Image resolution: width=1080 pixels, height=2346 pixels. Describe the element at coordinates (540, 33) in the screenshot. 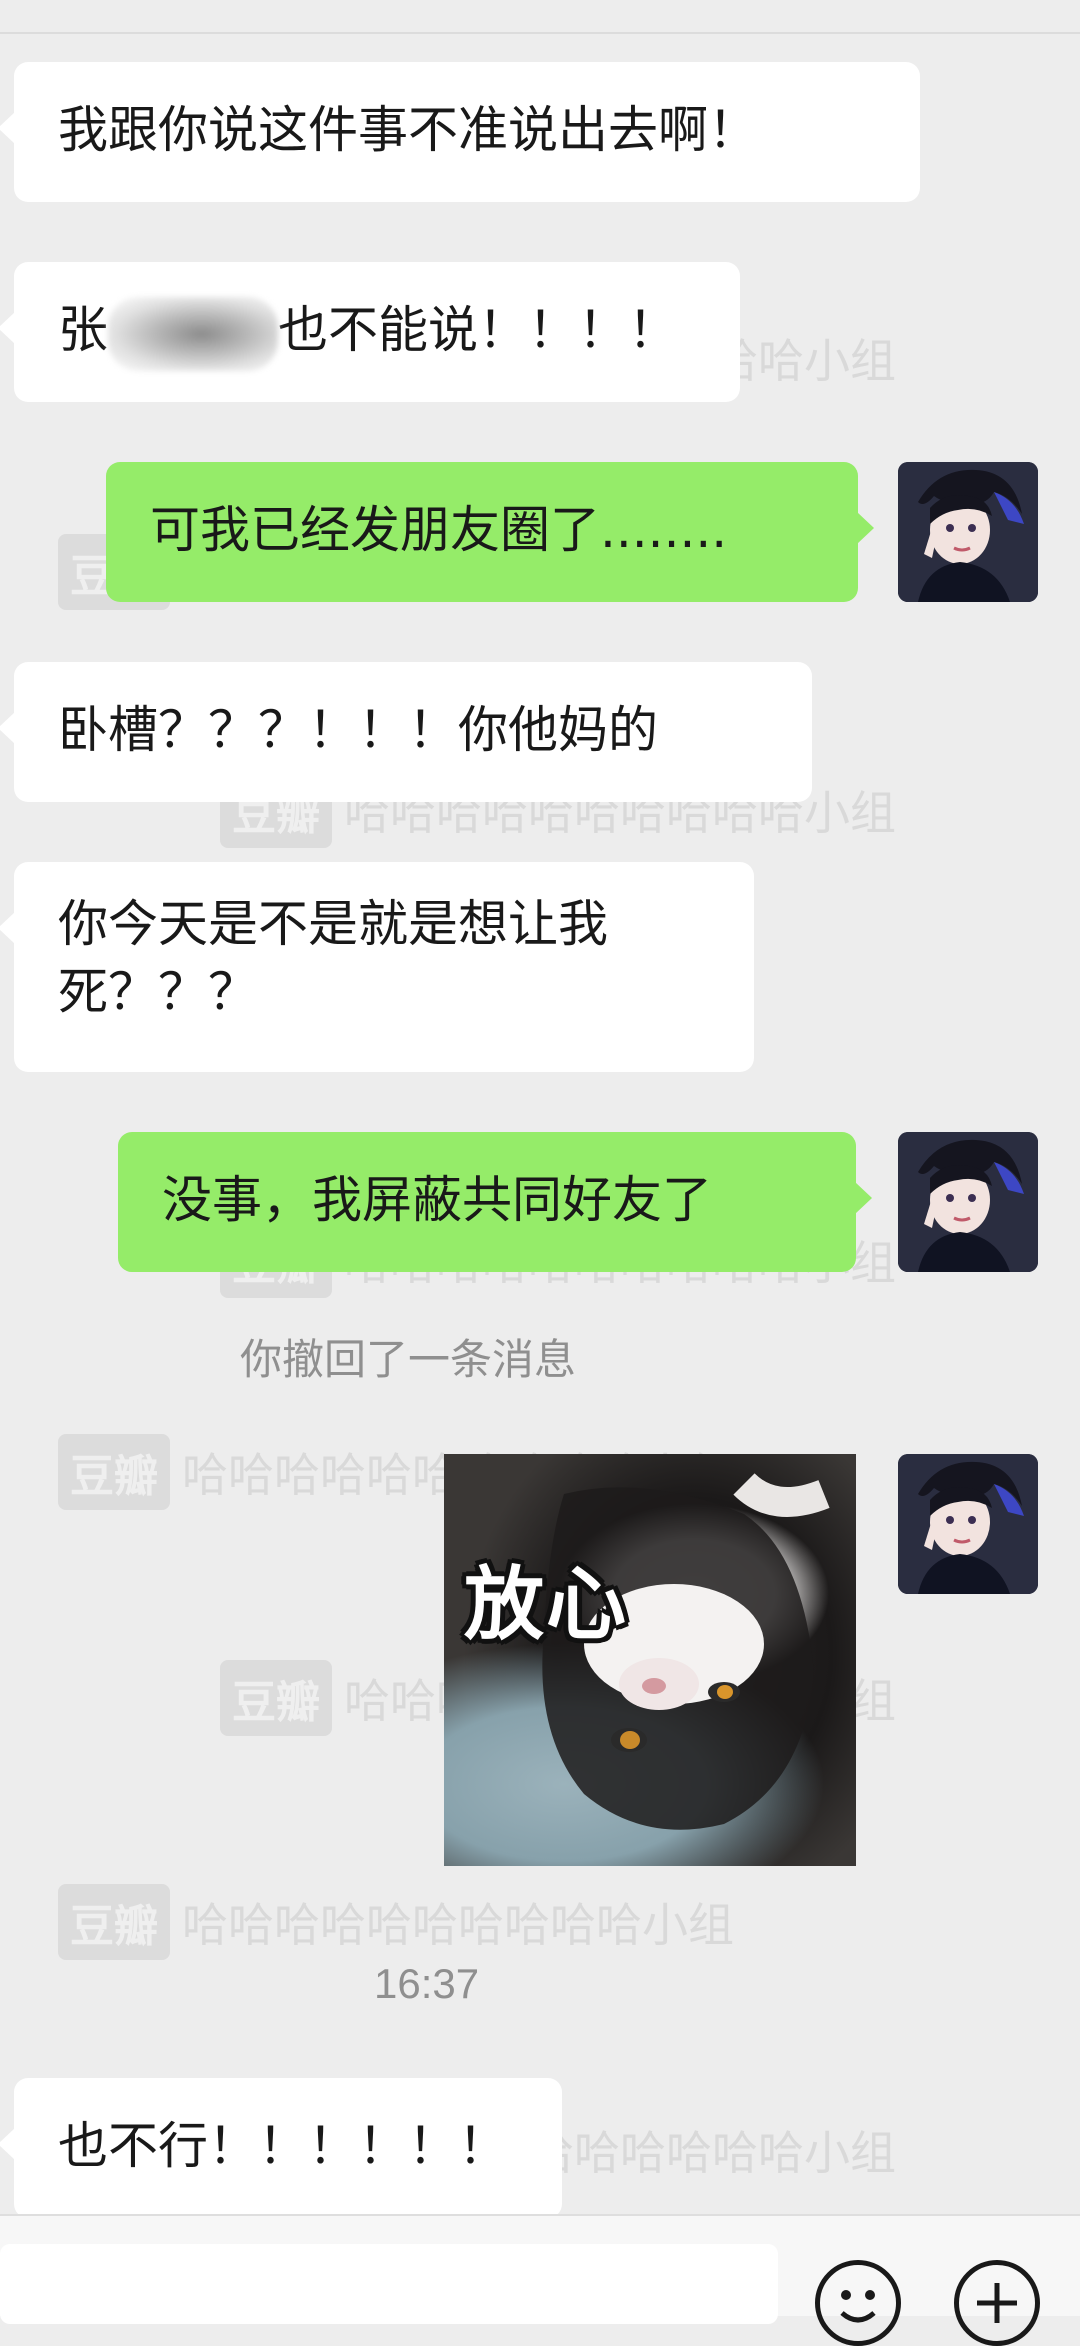

I see `top-divider` at that location.